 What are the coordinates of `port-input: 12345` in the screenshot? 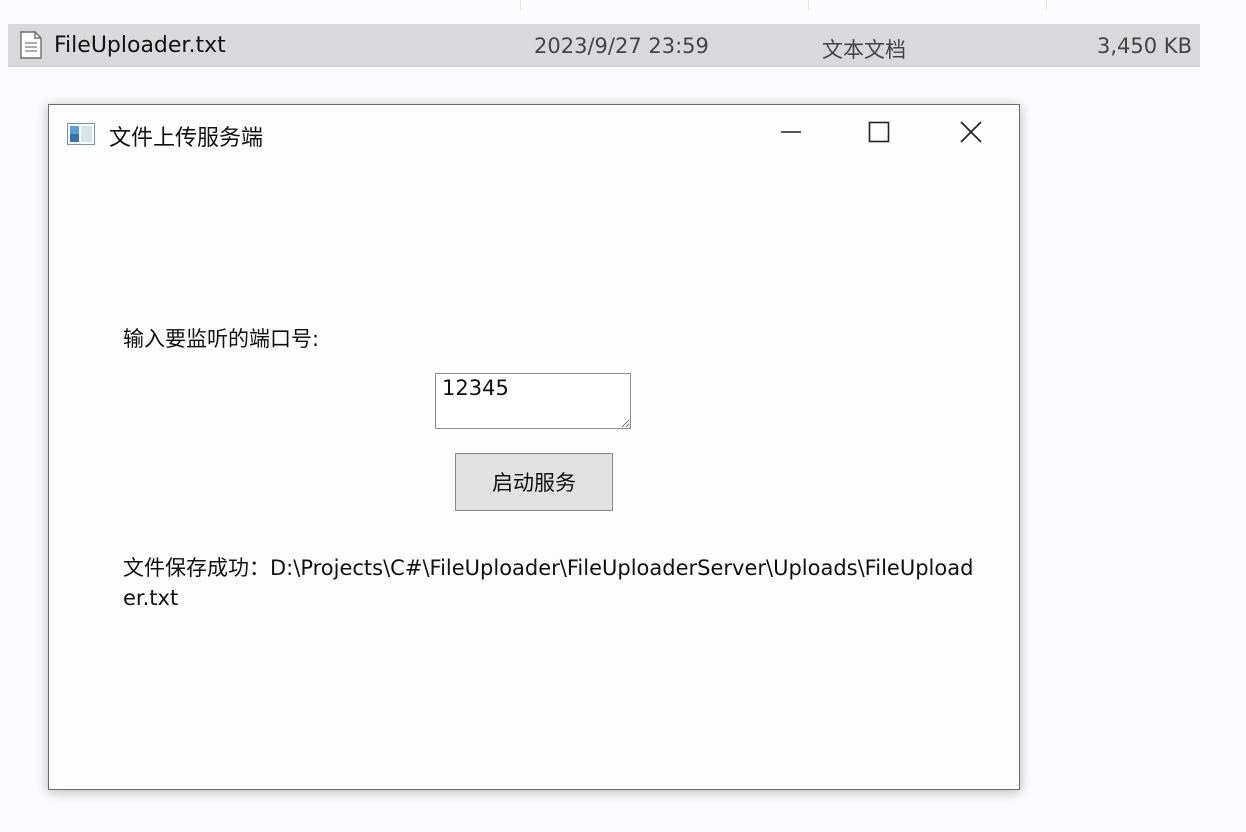 It's located at (533, 401).